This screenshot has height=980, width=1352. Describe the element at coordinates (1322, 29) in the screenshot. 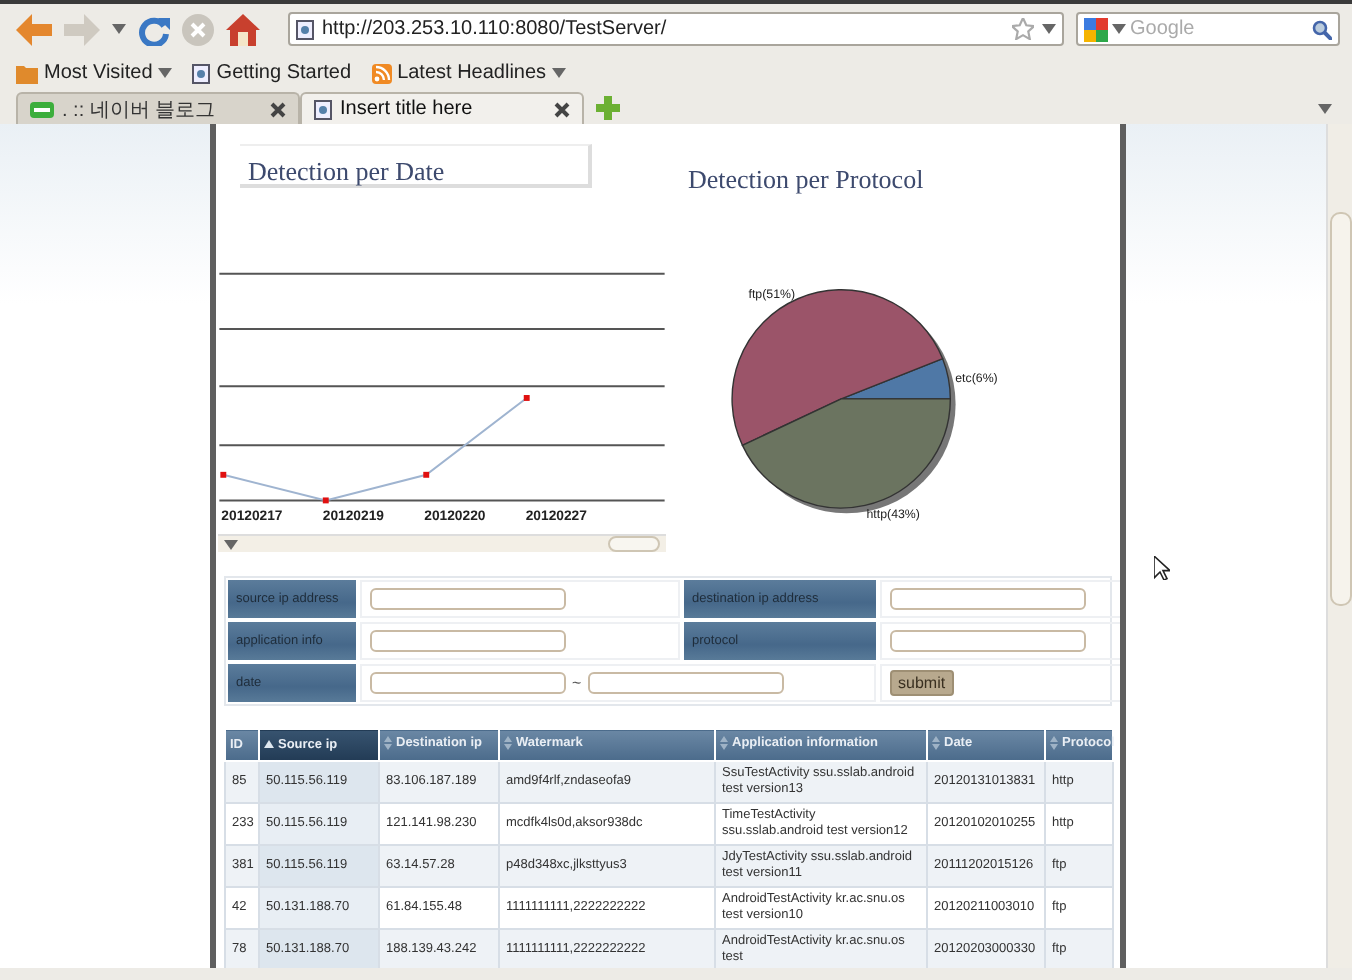

I see `search-icon` at that location.